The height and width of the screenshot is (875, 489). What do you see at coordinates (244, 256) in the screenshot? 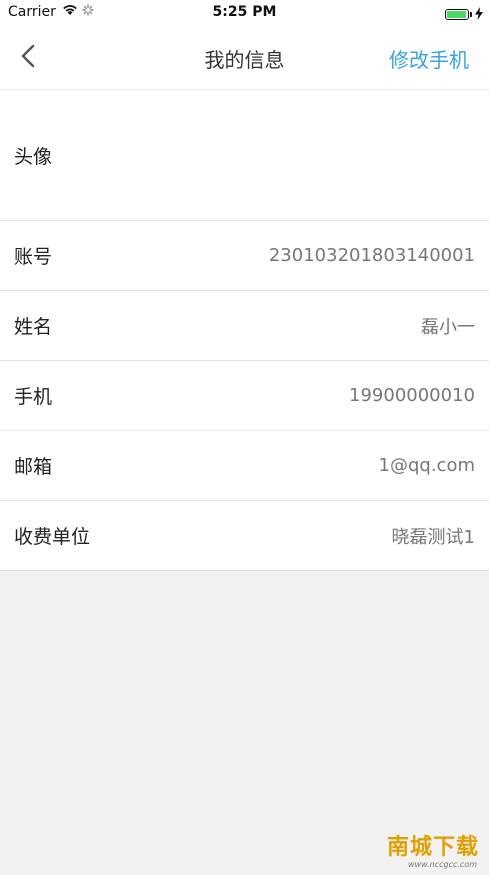
I see `account-row: 账号 230103201803140001` at bounding box center [244, 256].